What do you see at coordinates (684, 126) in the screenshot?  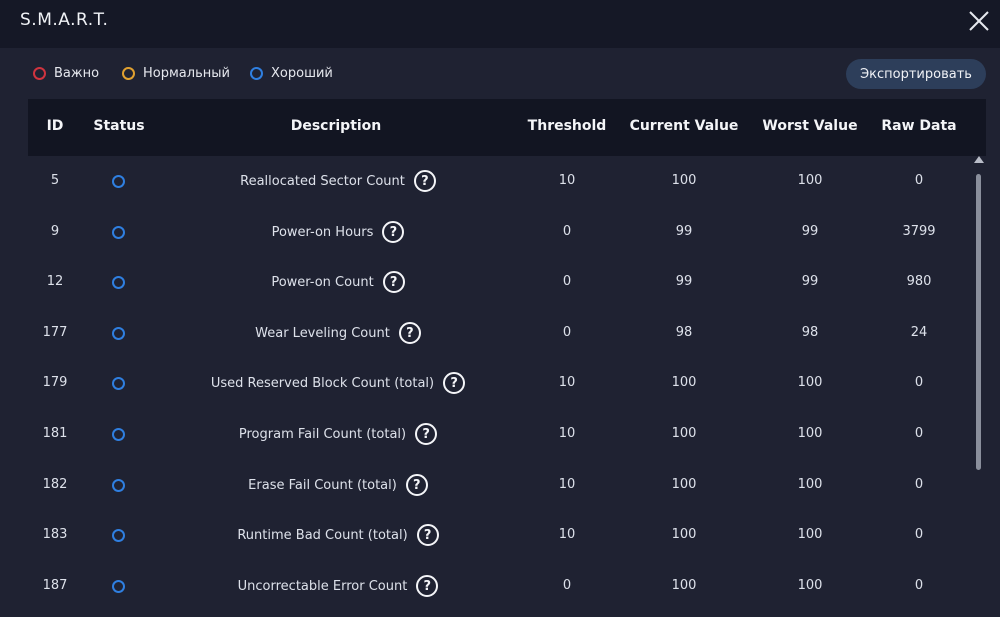 I see `header-current-value: Current Value` at bounding box center [684, 126].